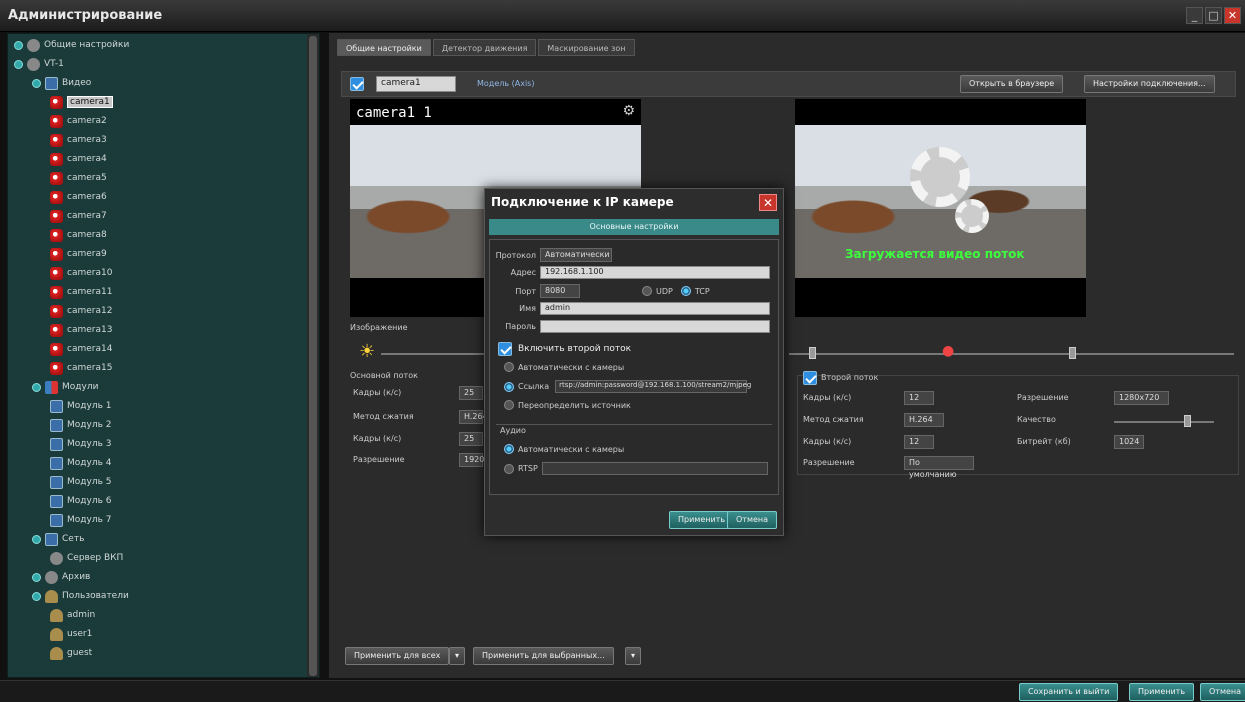 This screenshot has width=1245, height=702. Describe the element at coordinates (436, 354) in the screenshot. I see `brightness-slider` at that location.